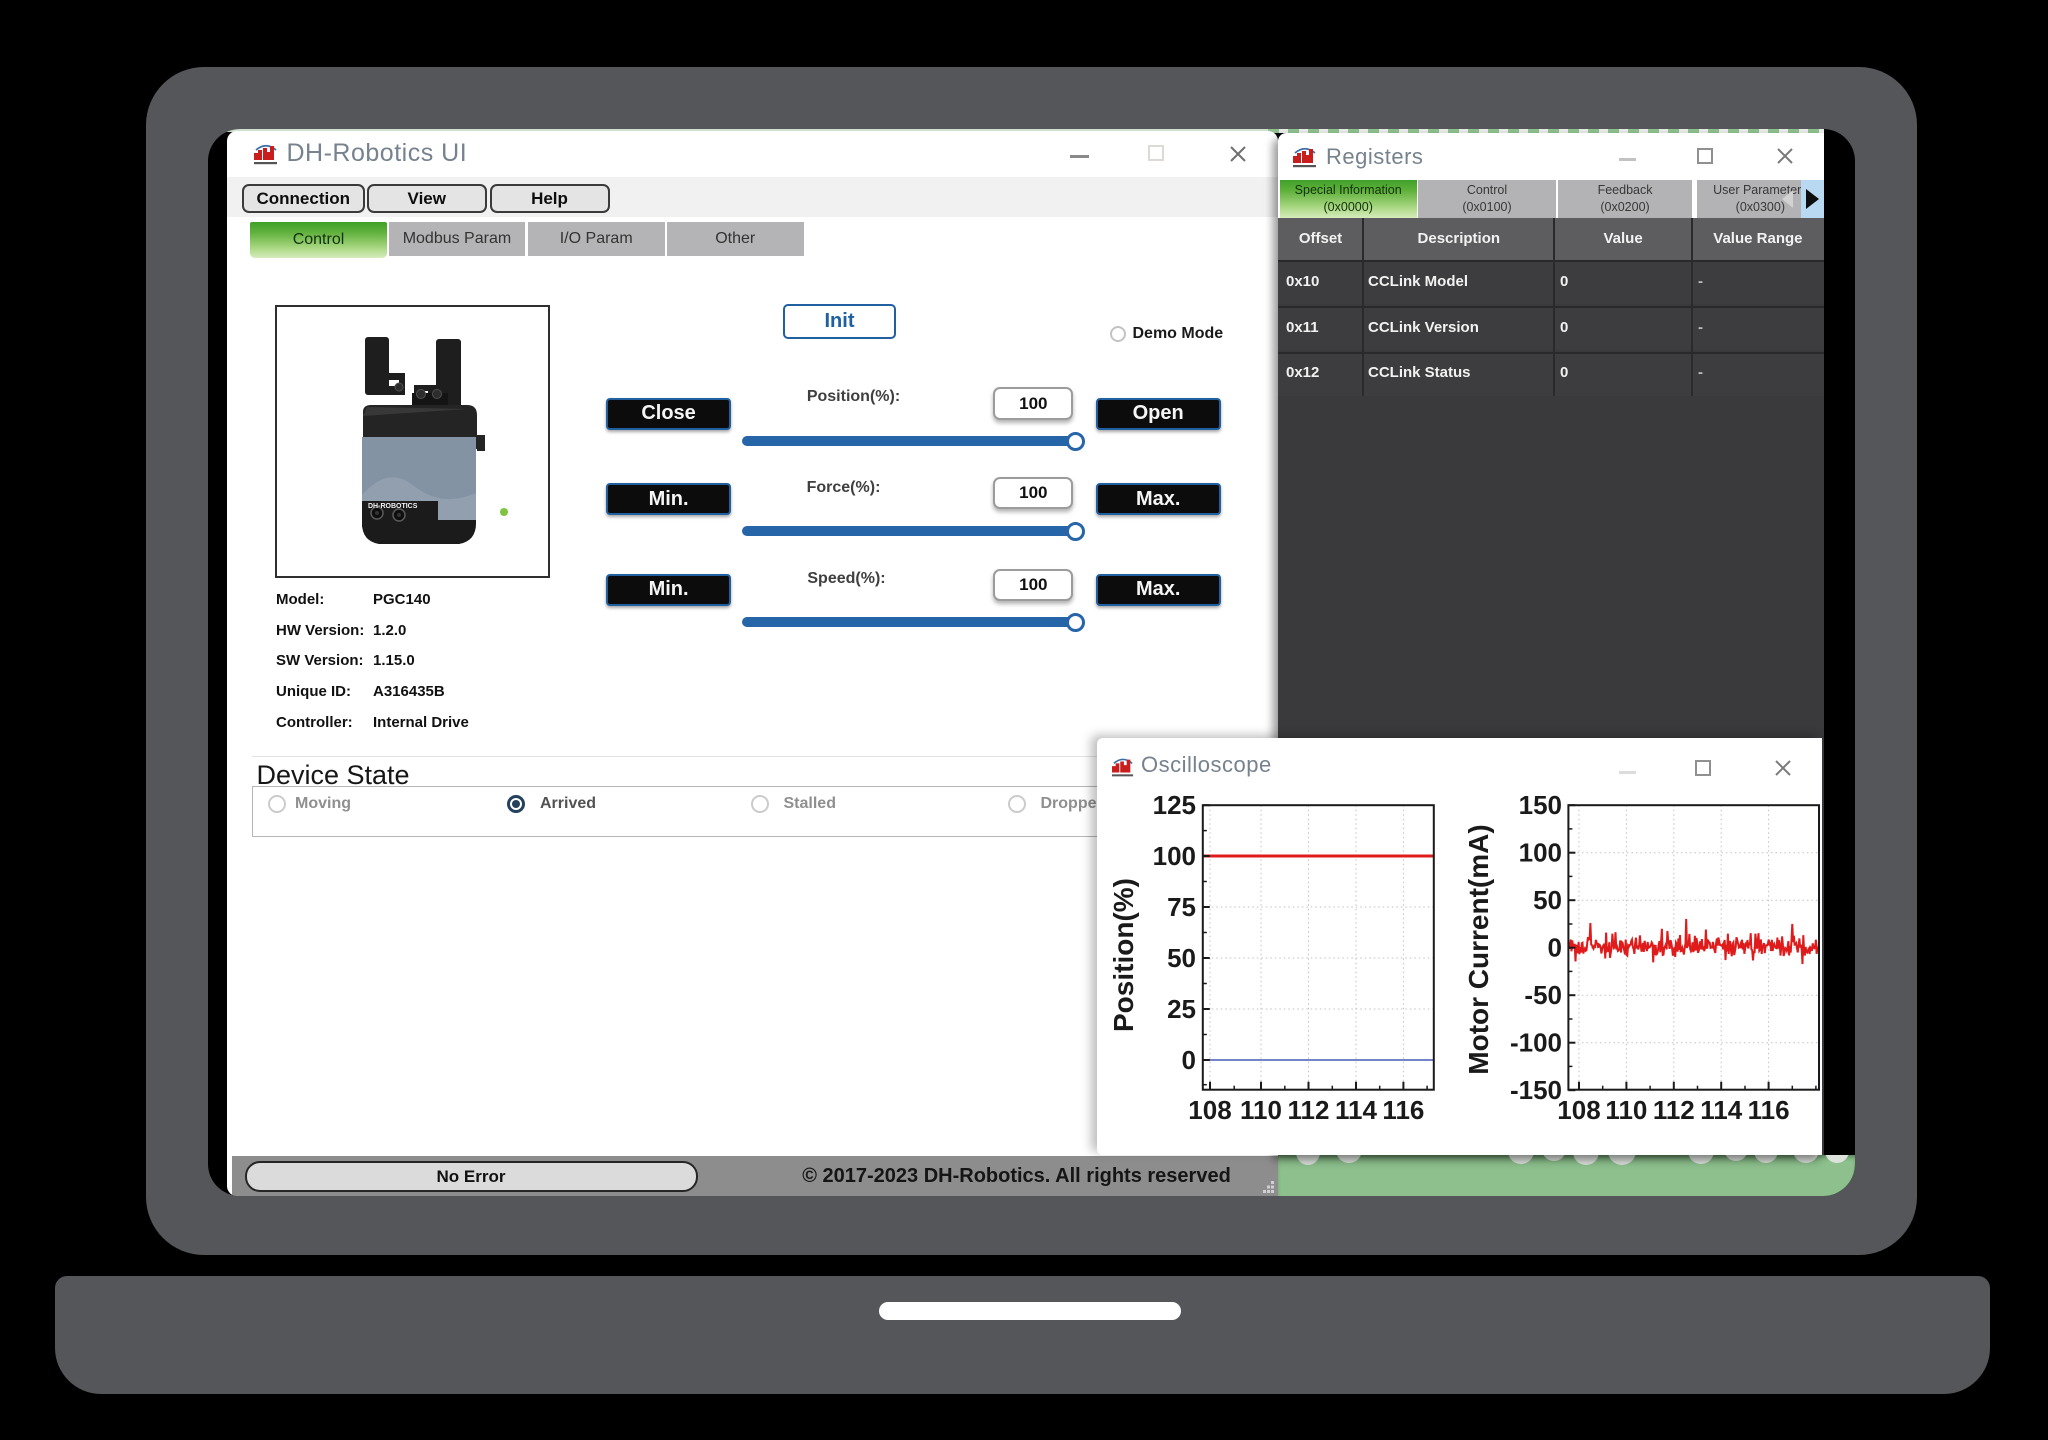 This screenshot has height=1440, width=2048. Describe the element at coordinates (1536, 1043) in the screenshot. I see `svg-text: -100` at that location.